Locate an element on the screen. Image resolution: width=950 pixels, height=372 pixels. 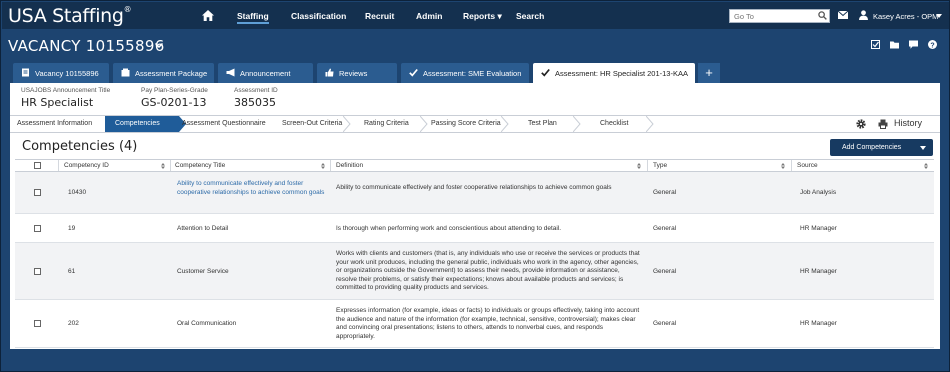
tab-label: Vacancy 10155896 is located at coordinates (67, 73).